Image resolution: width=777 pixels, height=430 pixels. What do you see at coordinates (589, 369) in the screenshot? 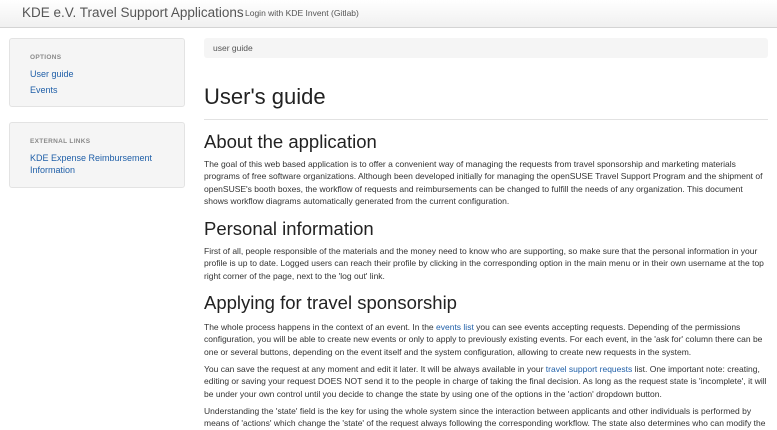
I see `travel-support-requests-link: travel support requests` at bounding box center [589, 369].